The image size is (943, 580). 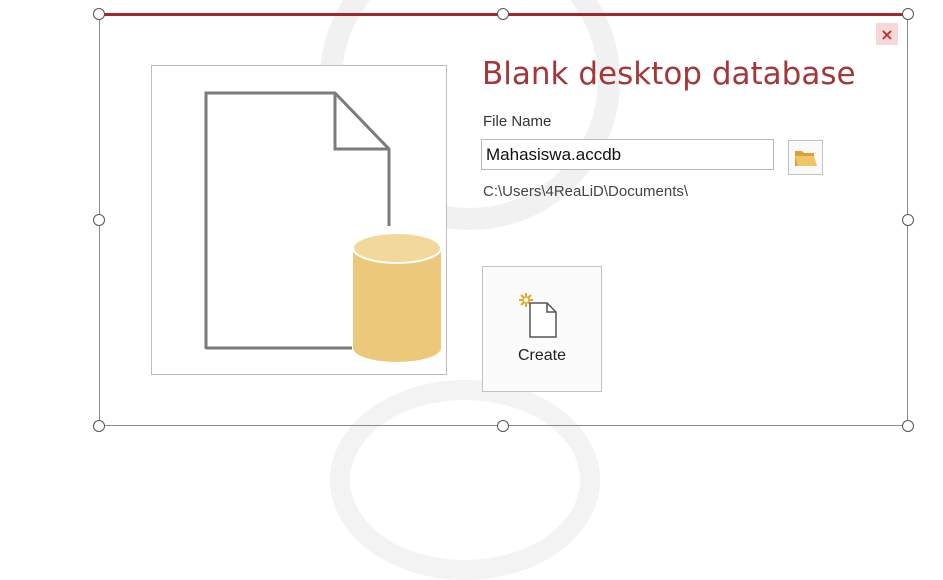 I want to click on dialog-title: Blank desktop database, so click(x=669, y=74).